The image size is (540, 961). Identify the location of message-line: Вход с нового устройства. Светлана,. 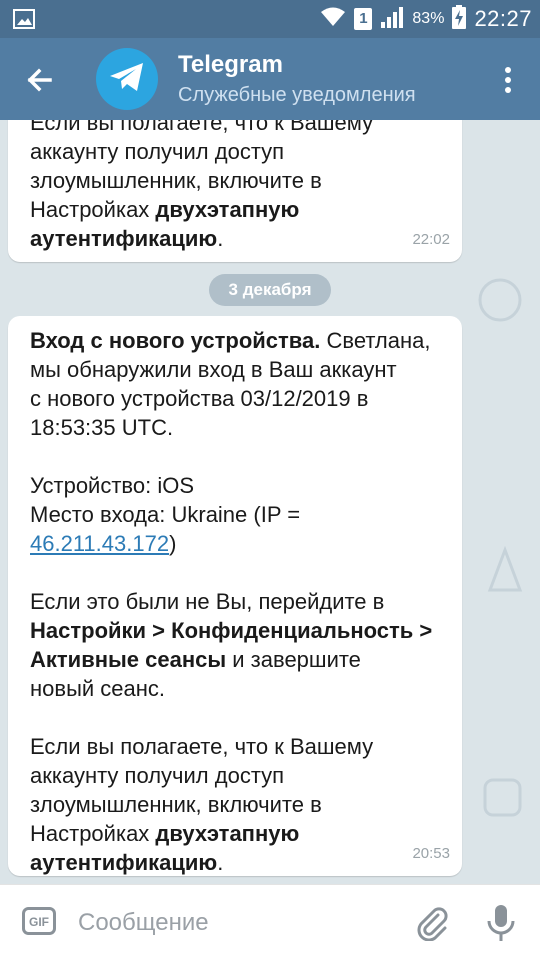
(236, 340).